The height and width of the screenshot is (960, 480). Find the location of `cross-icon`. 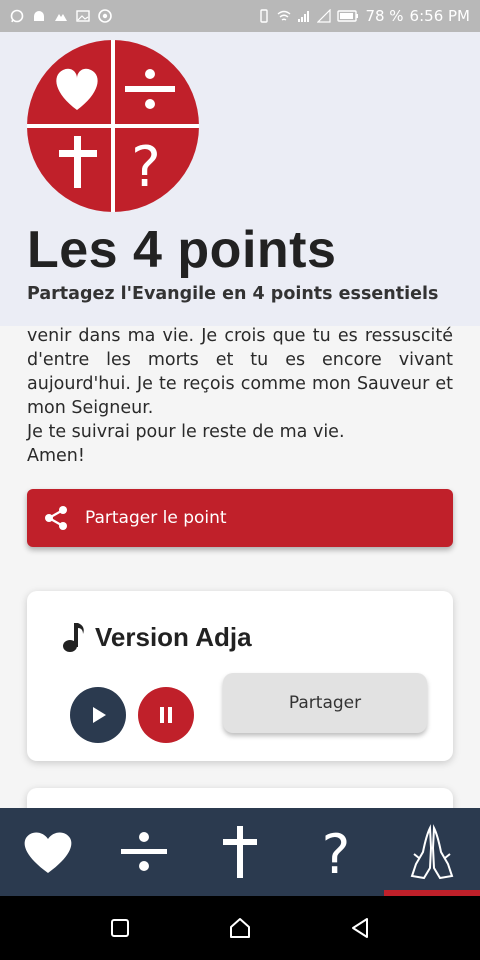

cross-icon is located at coordinates (240, 852).